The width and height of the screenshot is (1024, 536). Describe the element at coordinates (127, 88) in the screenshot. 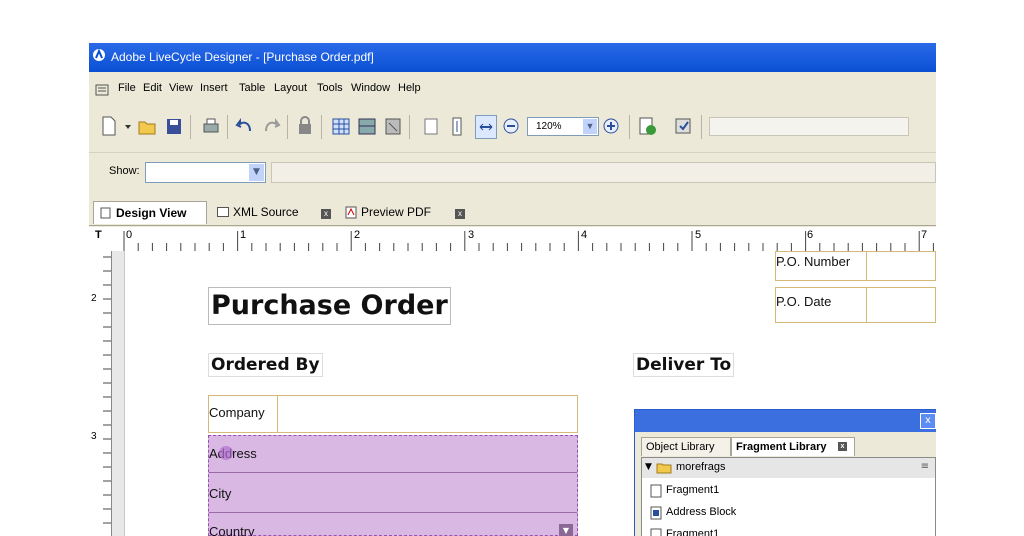

I see `menu-file: File` at that location.